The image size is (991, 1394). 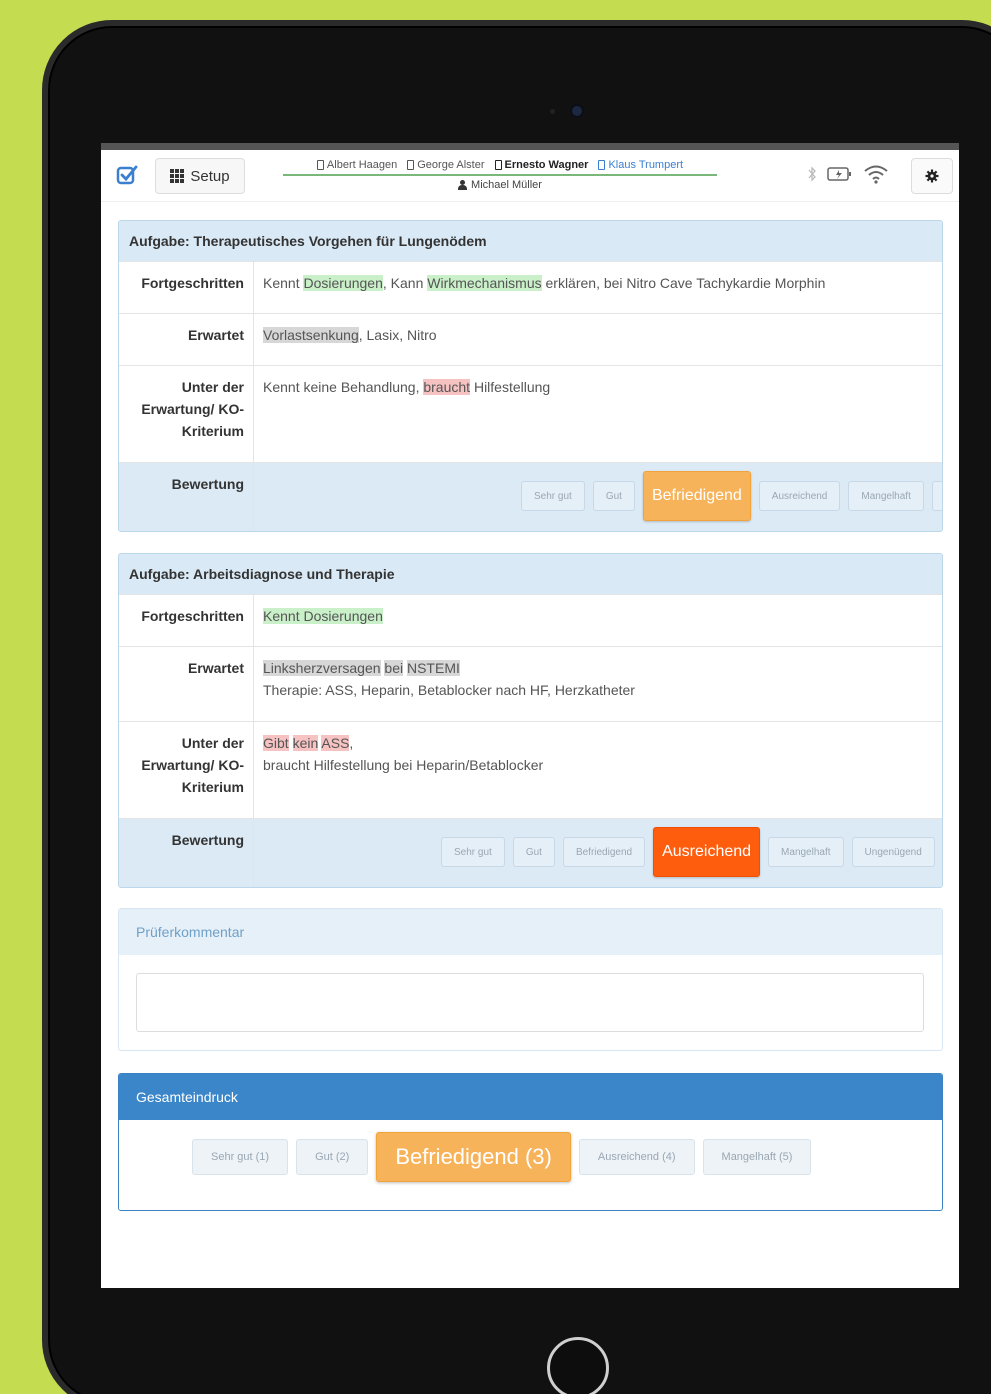 I want to click on highlighted-keyword: kein, so click(x=305, y=743).